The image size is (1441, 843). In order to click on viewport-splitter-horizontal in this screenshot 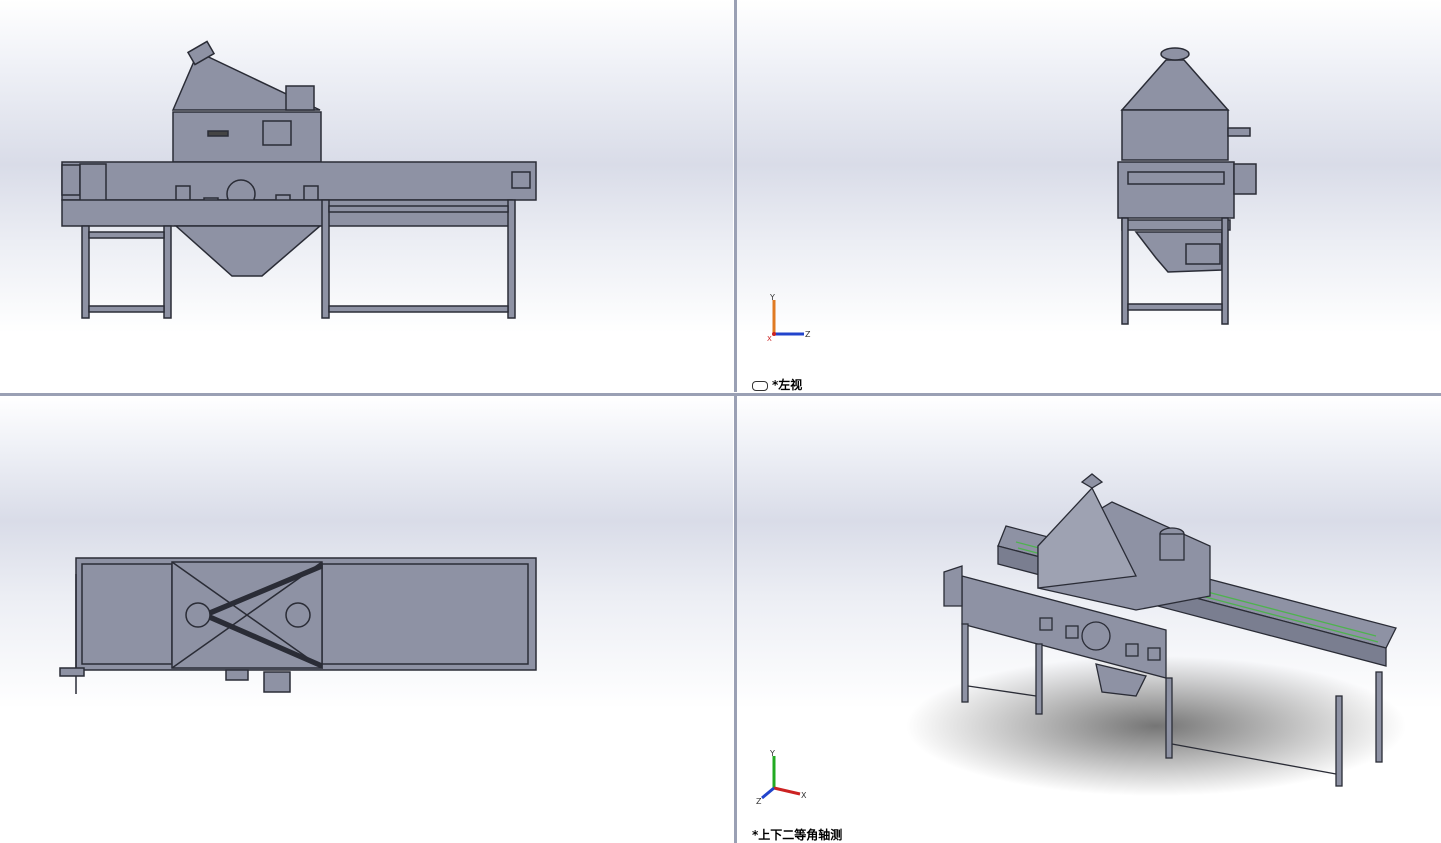, I will do `click(720, 394)`.